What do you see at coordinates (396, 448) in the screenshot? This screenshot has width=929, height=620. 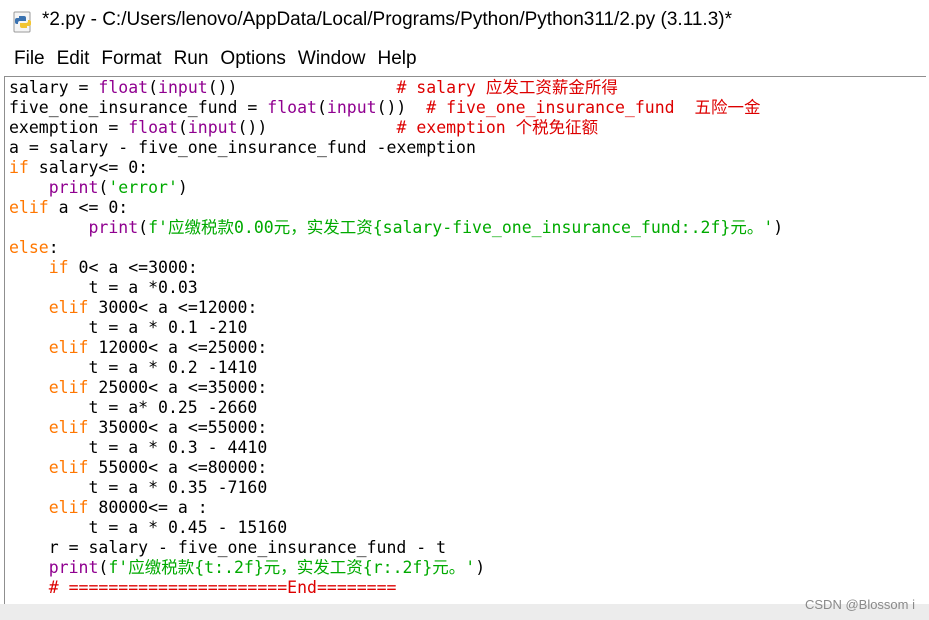 I see `code-line: t = a * 0.3 - 4410` at bounding box center [396, 448].